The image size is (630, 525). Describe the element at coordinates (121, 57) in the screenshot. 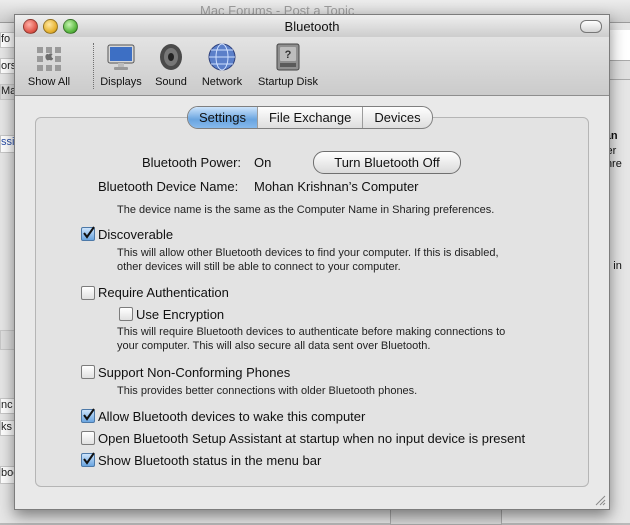

I see `display-icon` at that location.